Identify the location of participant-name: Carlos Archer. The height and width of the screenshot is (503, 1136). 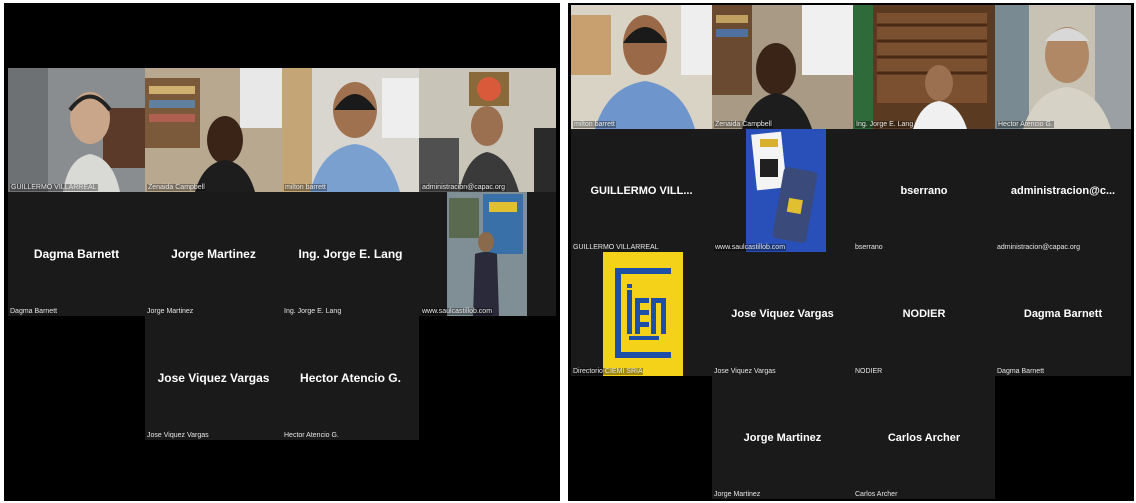
(924, 437).